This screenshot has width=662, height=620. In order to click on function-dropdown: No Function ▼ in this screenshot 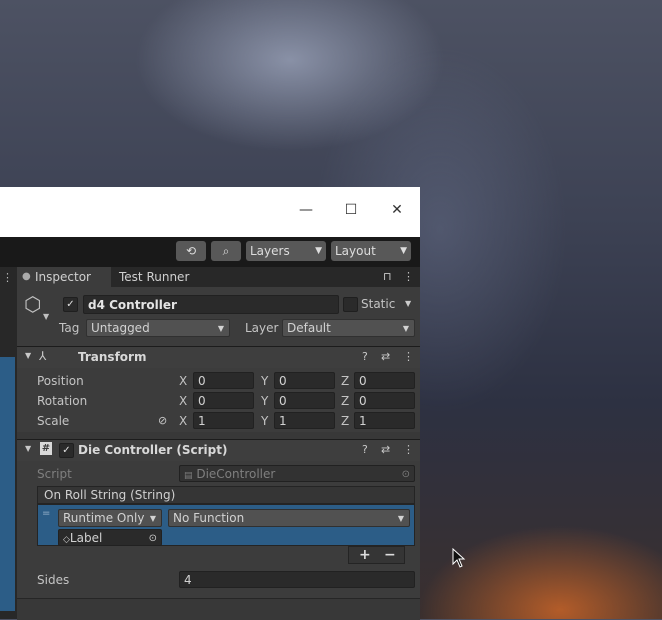, I will do `click(289, 518)`.